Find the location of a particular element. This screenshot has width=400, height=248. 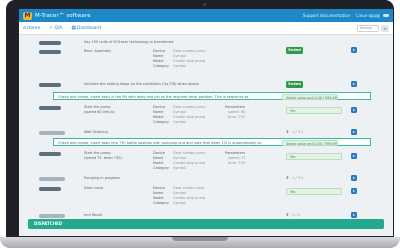

step-description: Rear: Assembly is located at coordinates (98, 51).